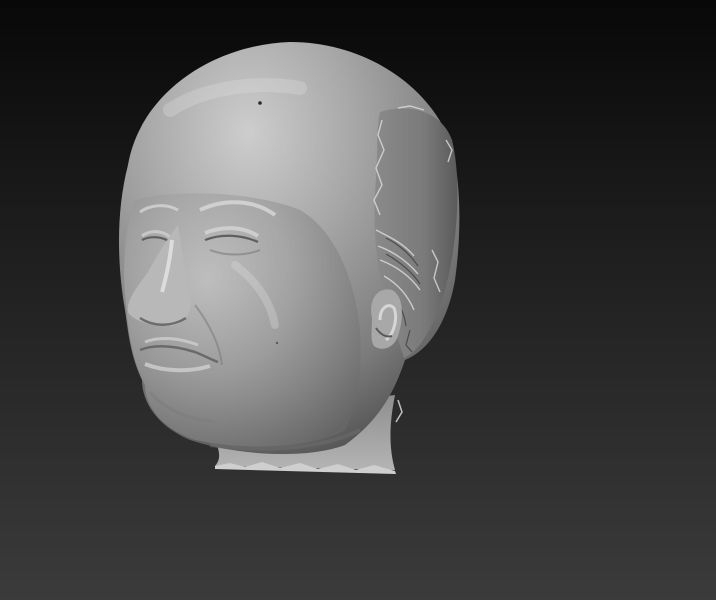  I want to click on neck-back-edge, so click(399, 411).